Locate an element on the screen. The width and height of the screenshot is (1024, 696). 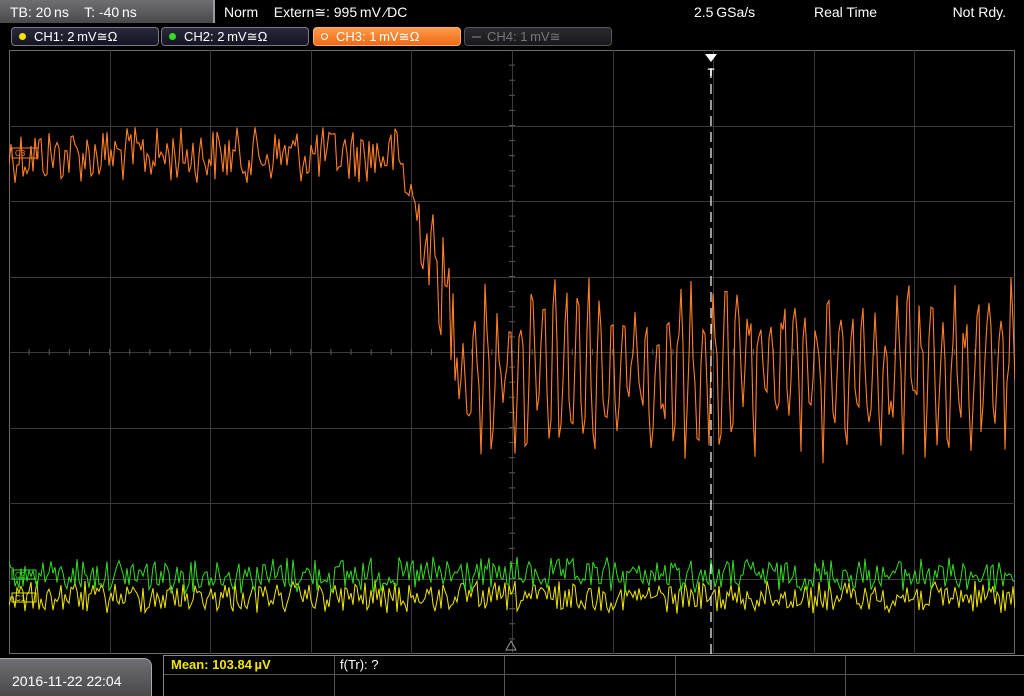
acquisition-mode-readout: Real Time is located at coordinates (845, 12).